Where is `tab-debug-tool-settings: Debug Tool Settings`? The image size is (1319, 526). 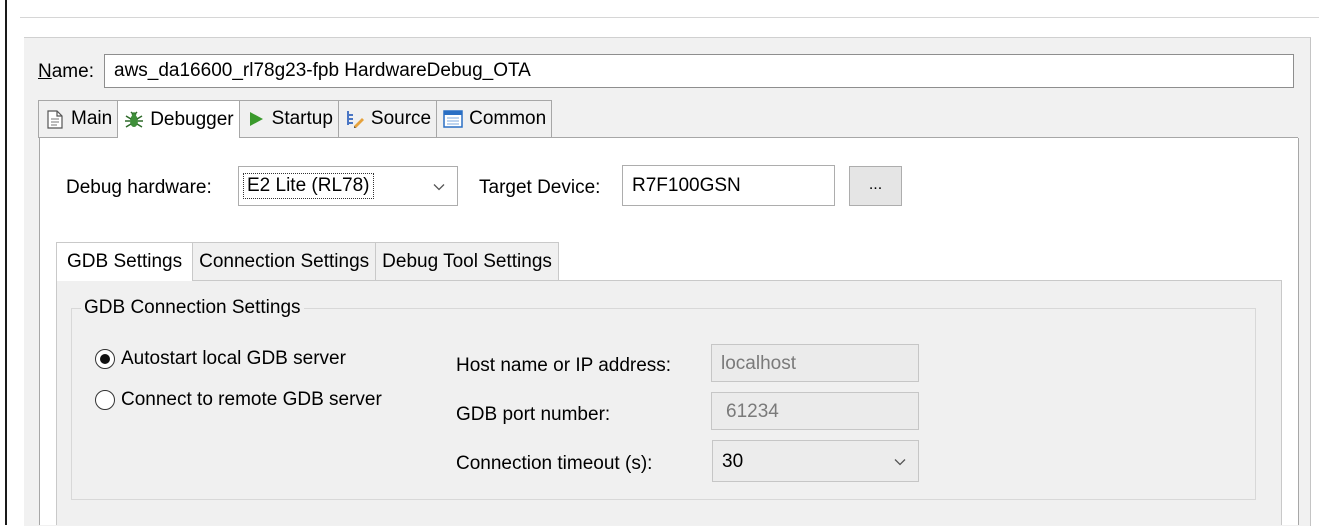 tab-debug-tool-settings: Debug Tool Settings is located at coordinates (467, 261).